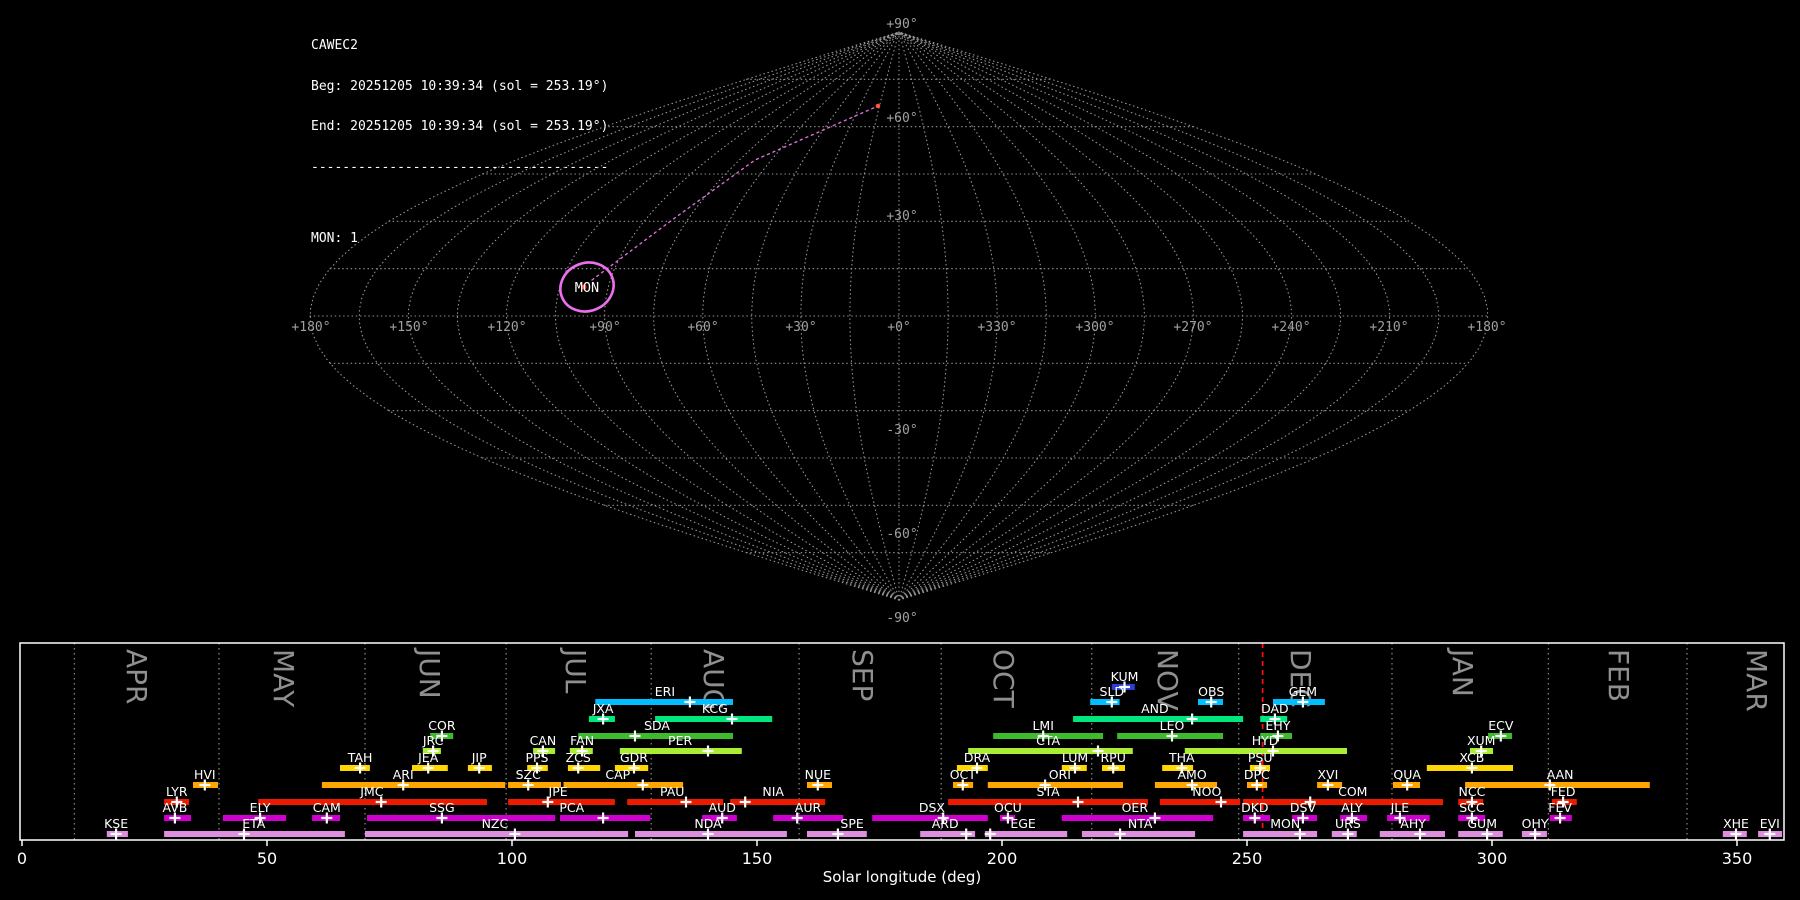 The width and height of the screenshot is (1800, 900). What do you see at coordinates (977, 757) in the screenshot?
I see `shower-label-DRA: DRA` at bounding box center [977, 757].